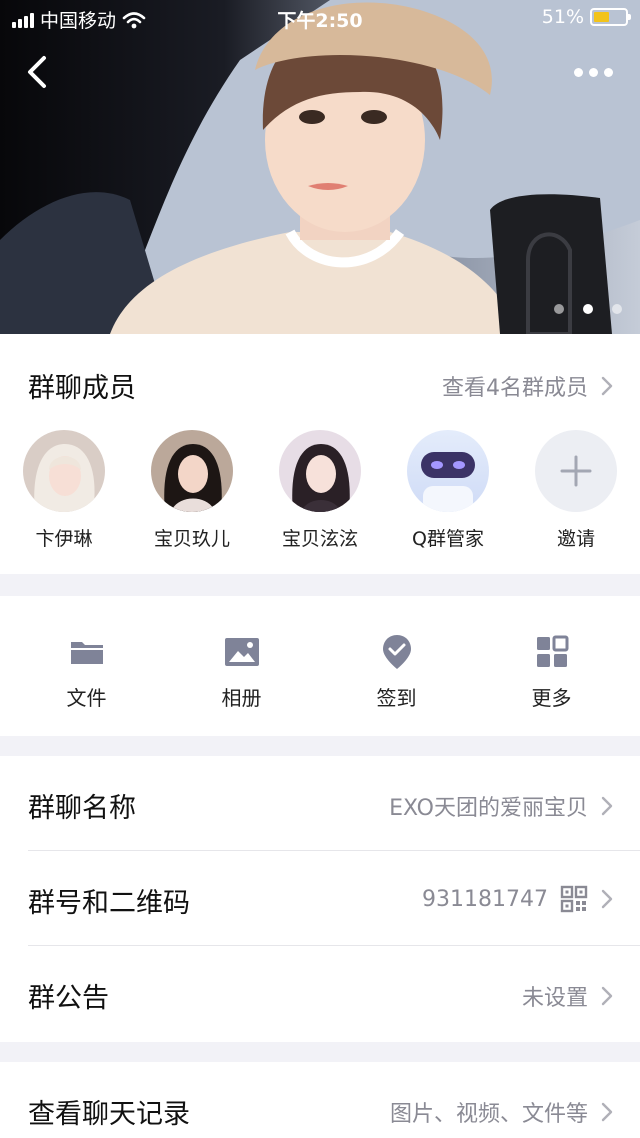 This screenshot has height=1138, width=640. What do you see at coordinates (574, 899) in the screenshot?
I see `qr-code-icon` at bounding box center [574, 899].